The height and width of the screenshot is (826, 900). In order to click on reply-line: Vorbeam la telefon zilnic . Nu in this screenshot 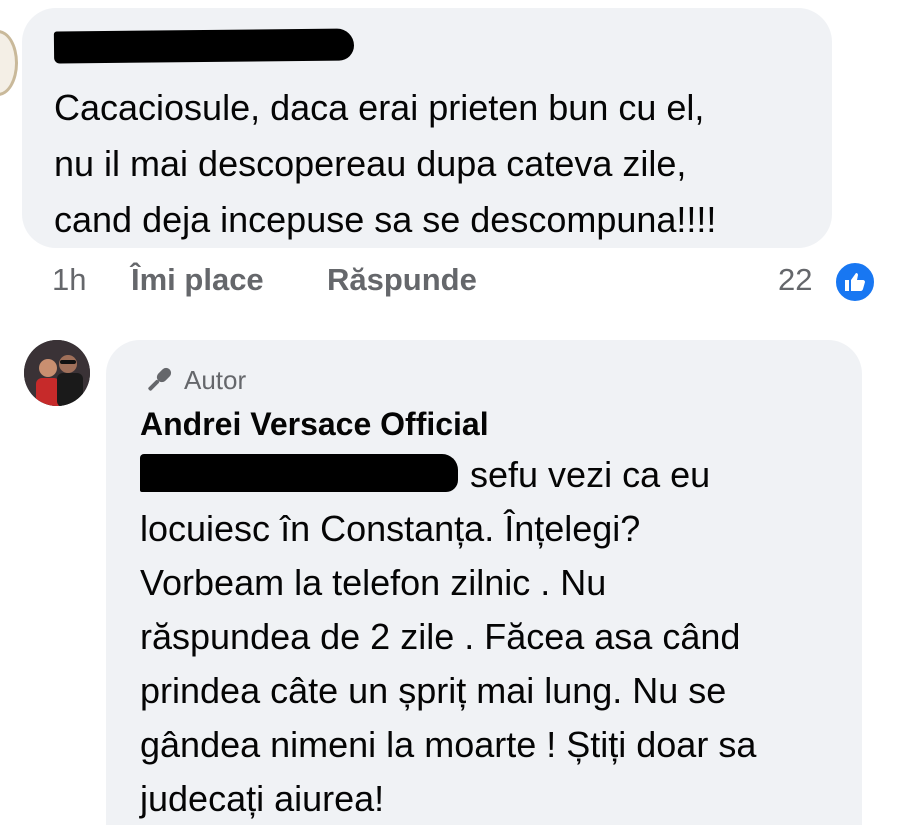, I will do `click(373, 582)`.